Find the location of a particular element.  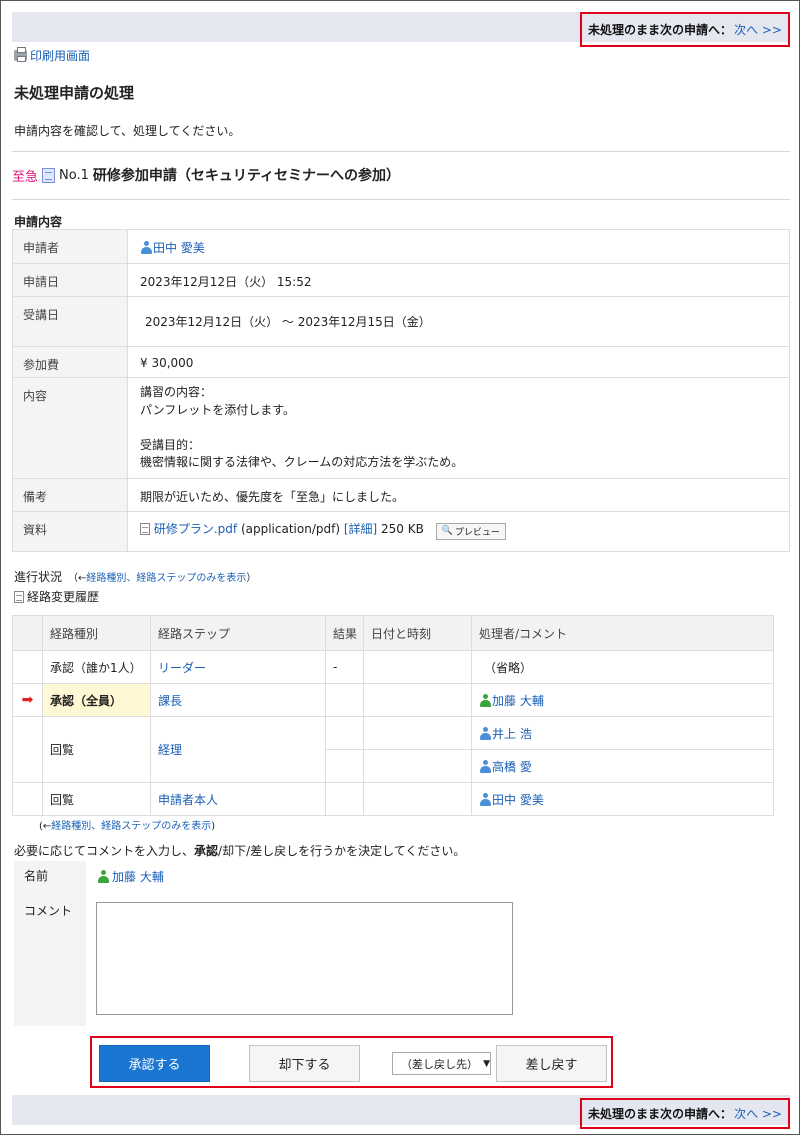

detail-value: ¥ 30,000 is located at coordinates (458, 362).